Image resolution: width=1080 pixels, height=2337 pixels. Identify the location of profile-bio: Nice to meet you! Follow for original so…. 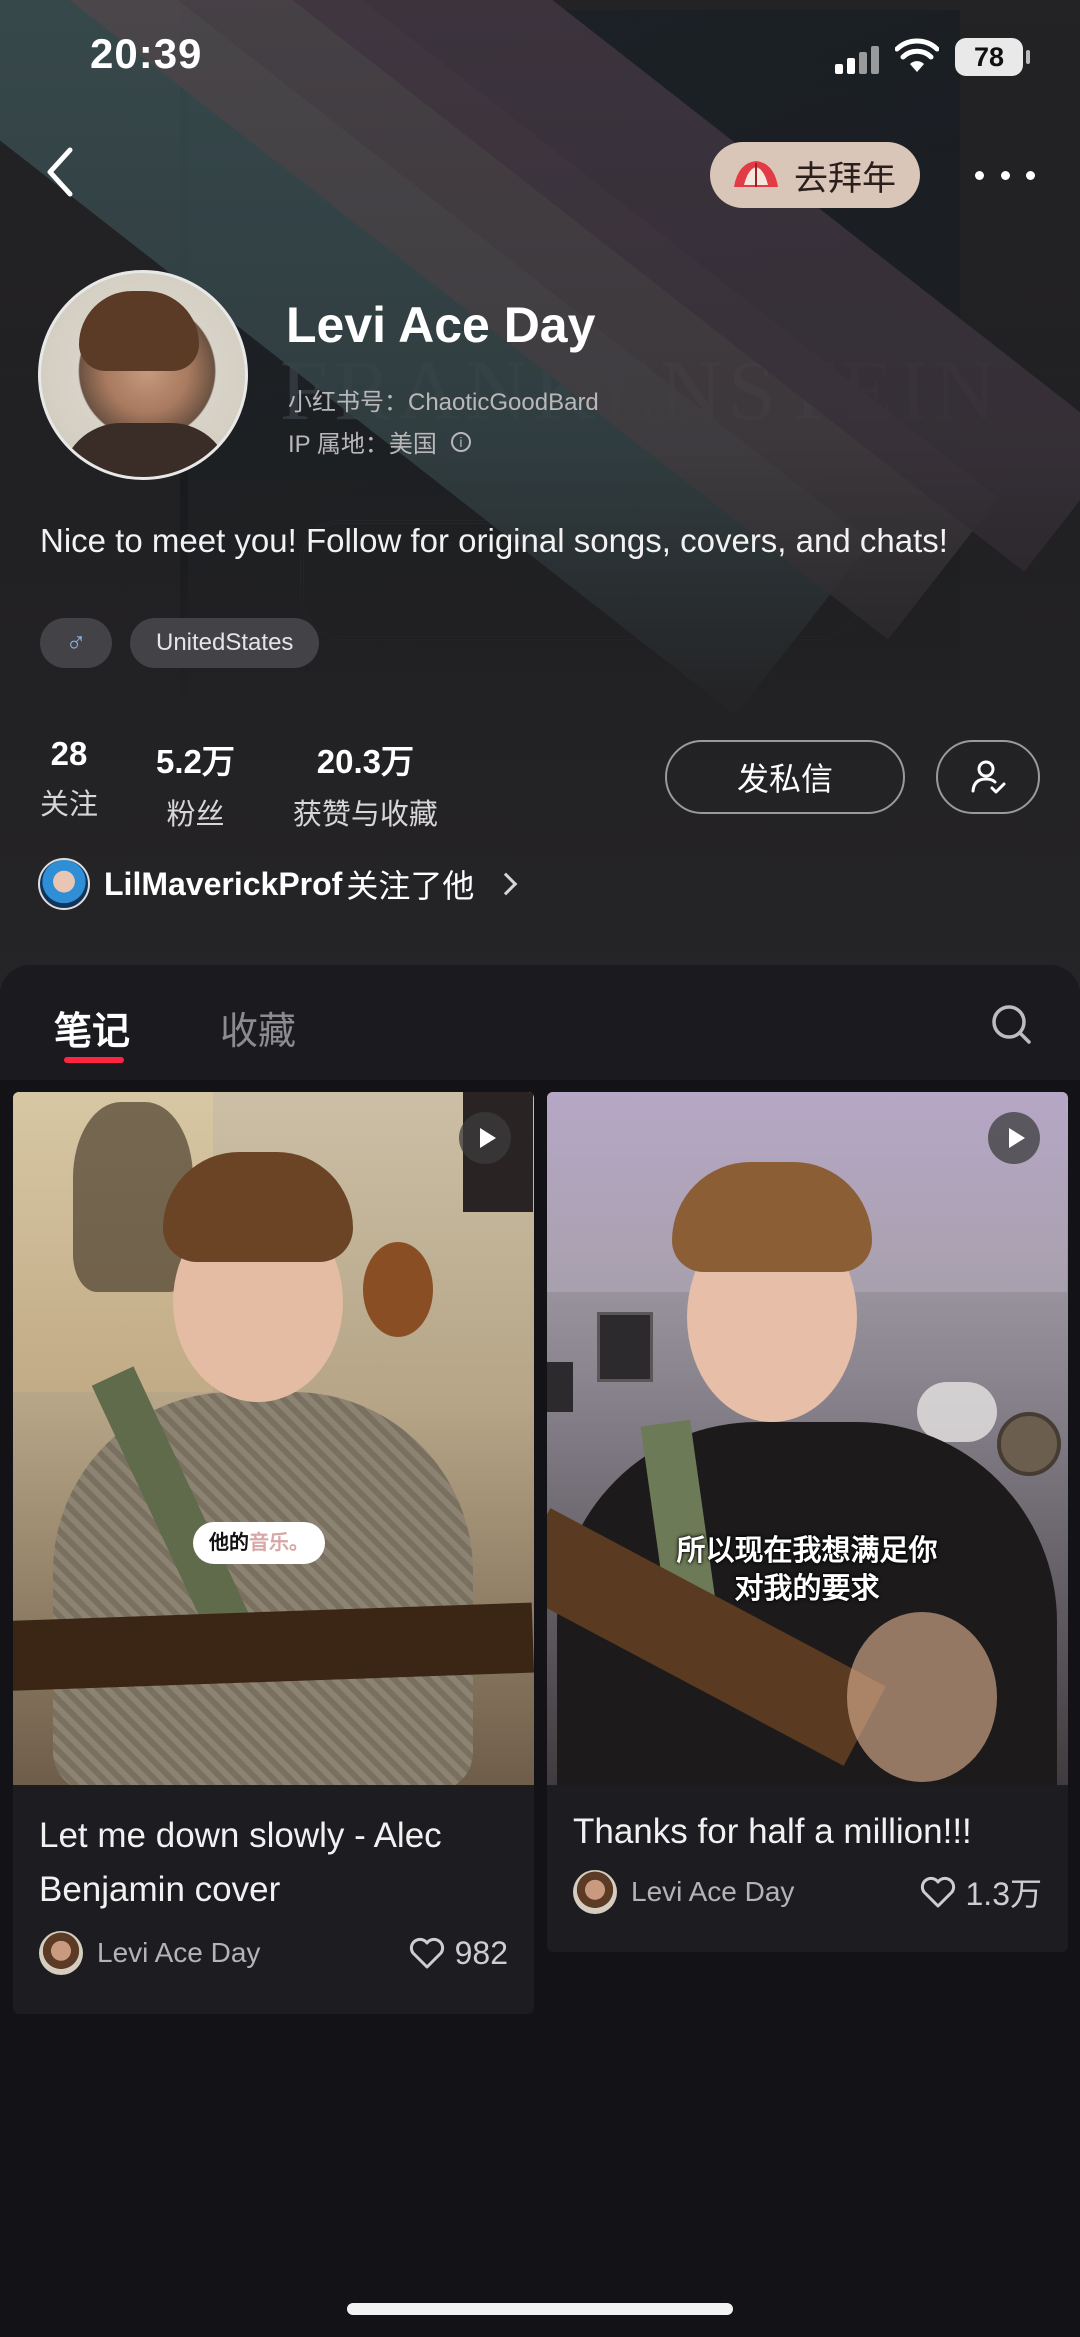
(494, 540).